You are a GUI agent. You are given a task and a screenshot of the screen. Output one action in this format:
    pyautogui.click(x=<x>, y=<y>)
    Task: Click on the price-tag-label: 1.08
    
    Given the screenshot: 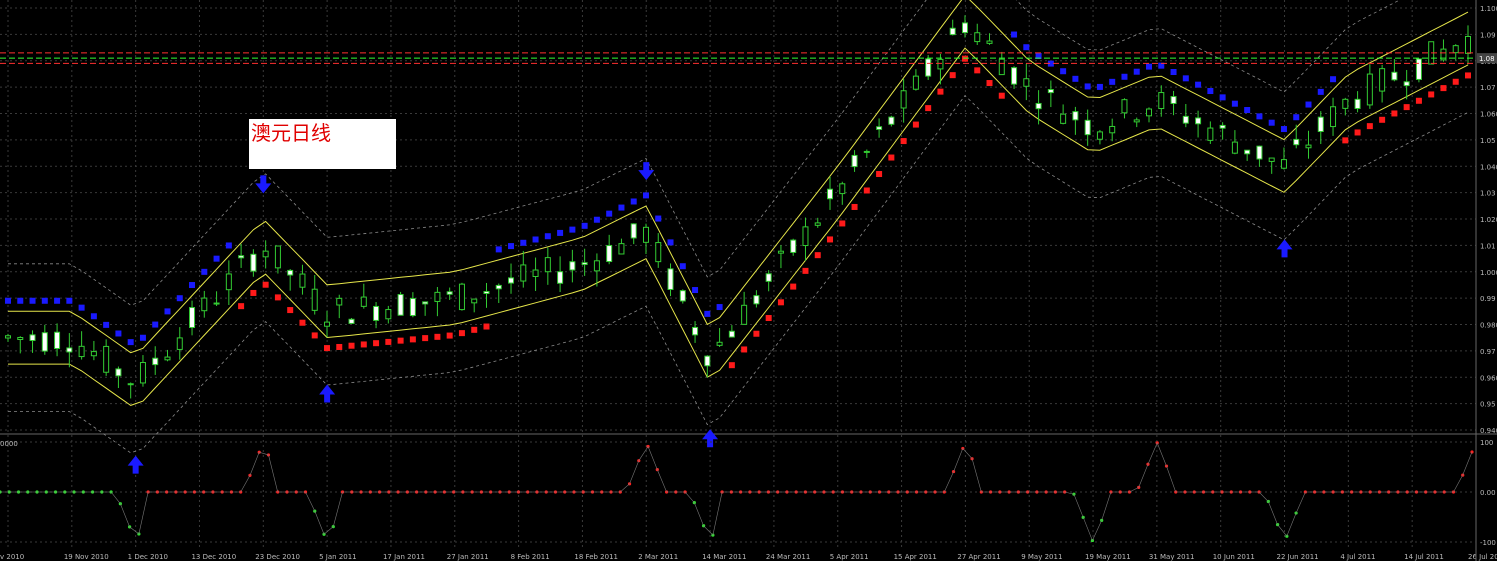 What is the action you would take?
    pyautogui.click(x=1487, y=59)
    